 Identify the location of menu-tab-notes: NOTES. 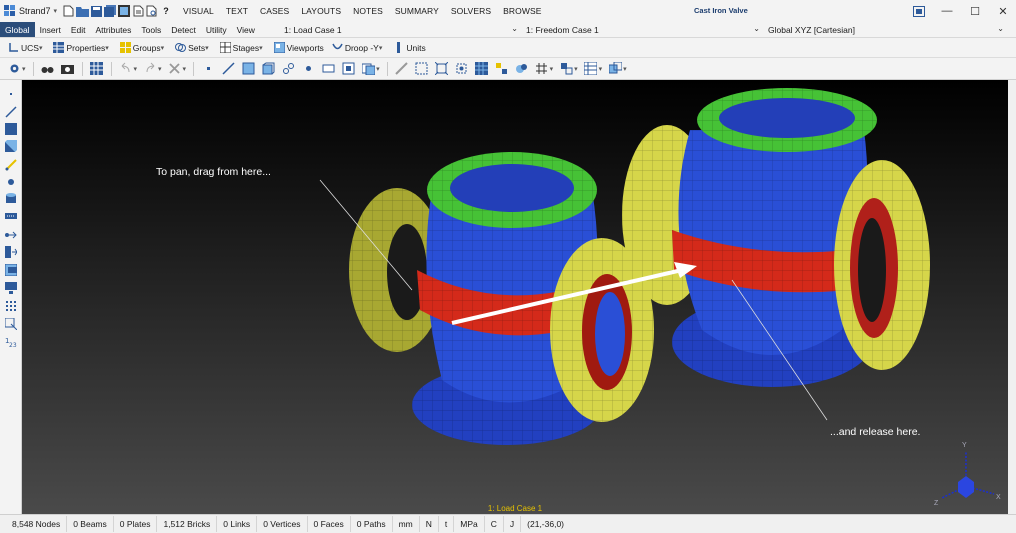
(368, 11).